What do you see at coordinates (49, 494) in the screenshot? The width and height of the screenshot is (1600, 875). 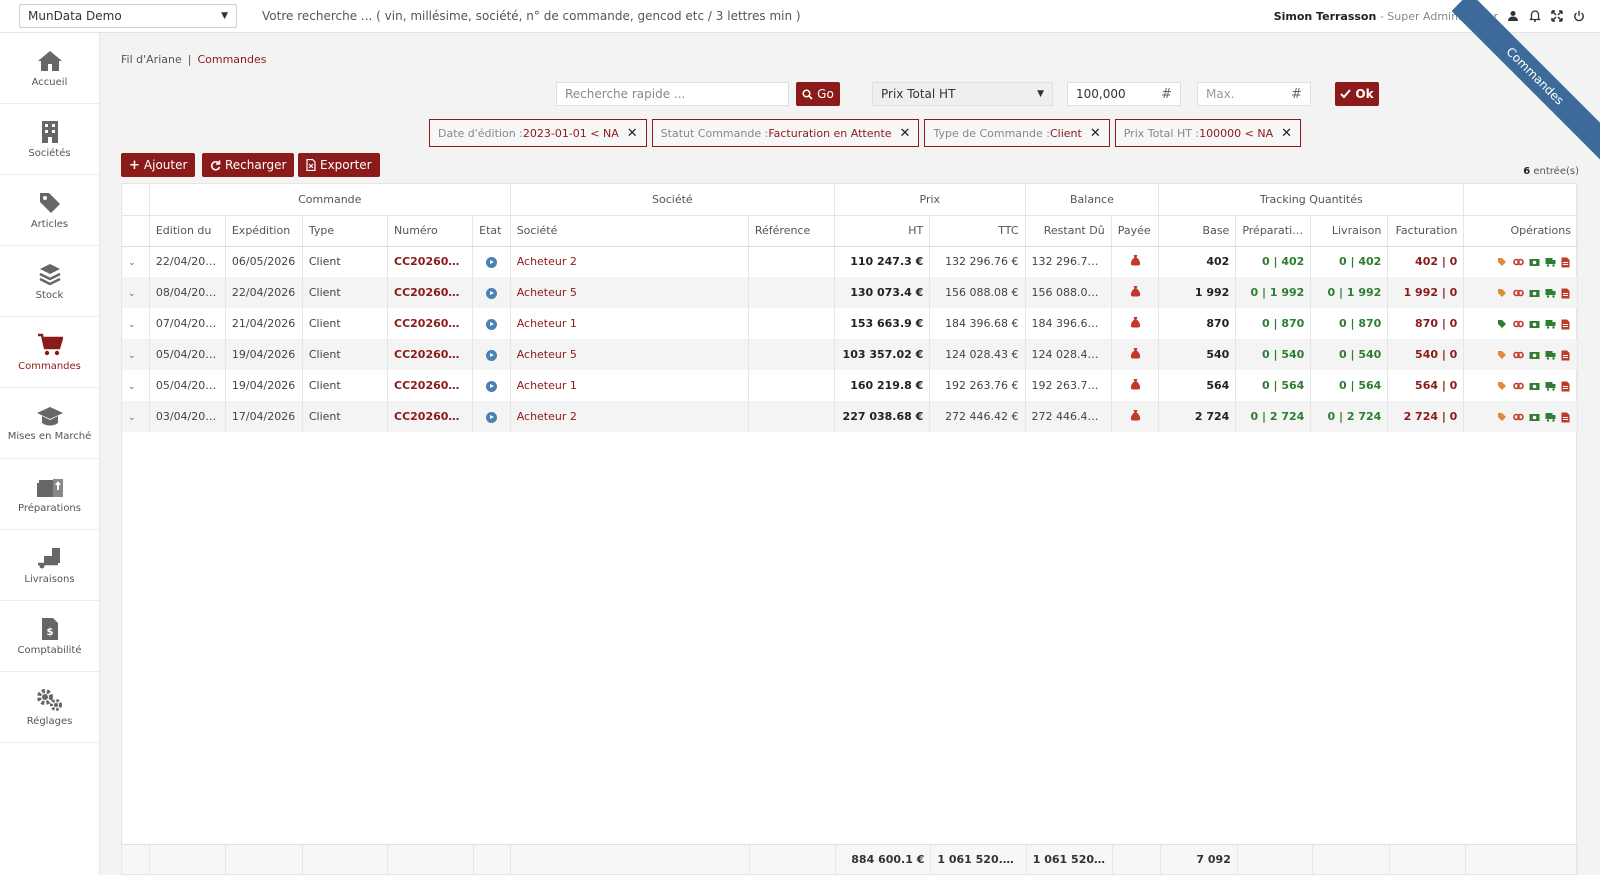 I see `nav-item-preparations: Préparations` at bounding box center [49, 494].